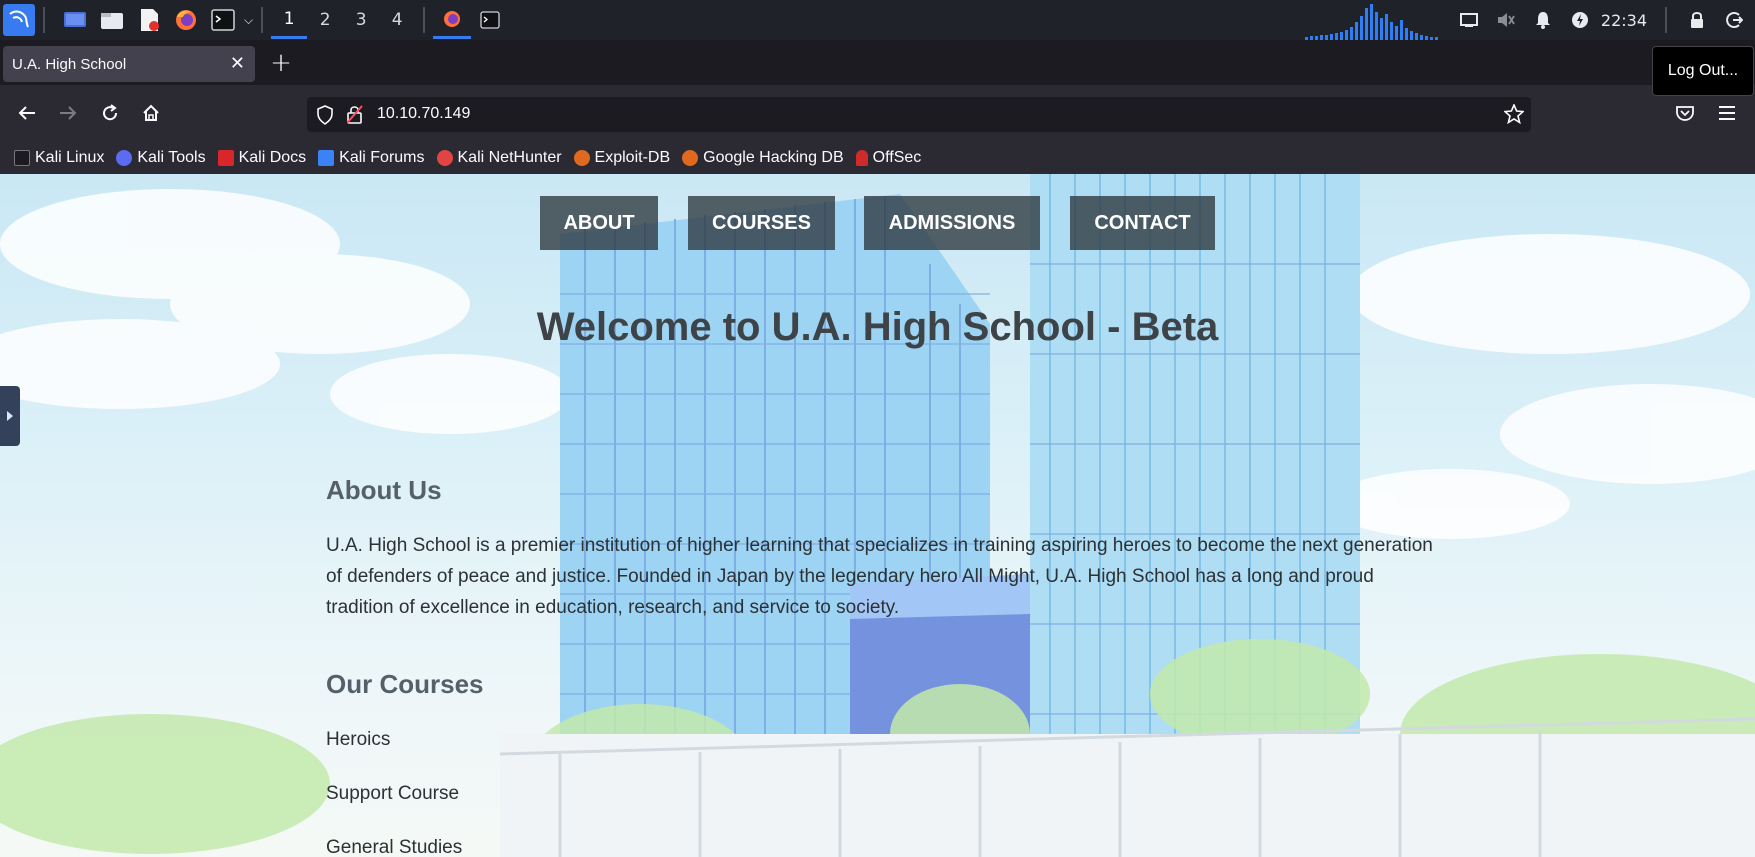 The image size is (1755, 857). I want to click on notification-bell-icon, so click(1543, 20).